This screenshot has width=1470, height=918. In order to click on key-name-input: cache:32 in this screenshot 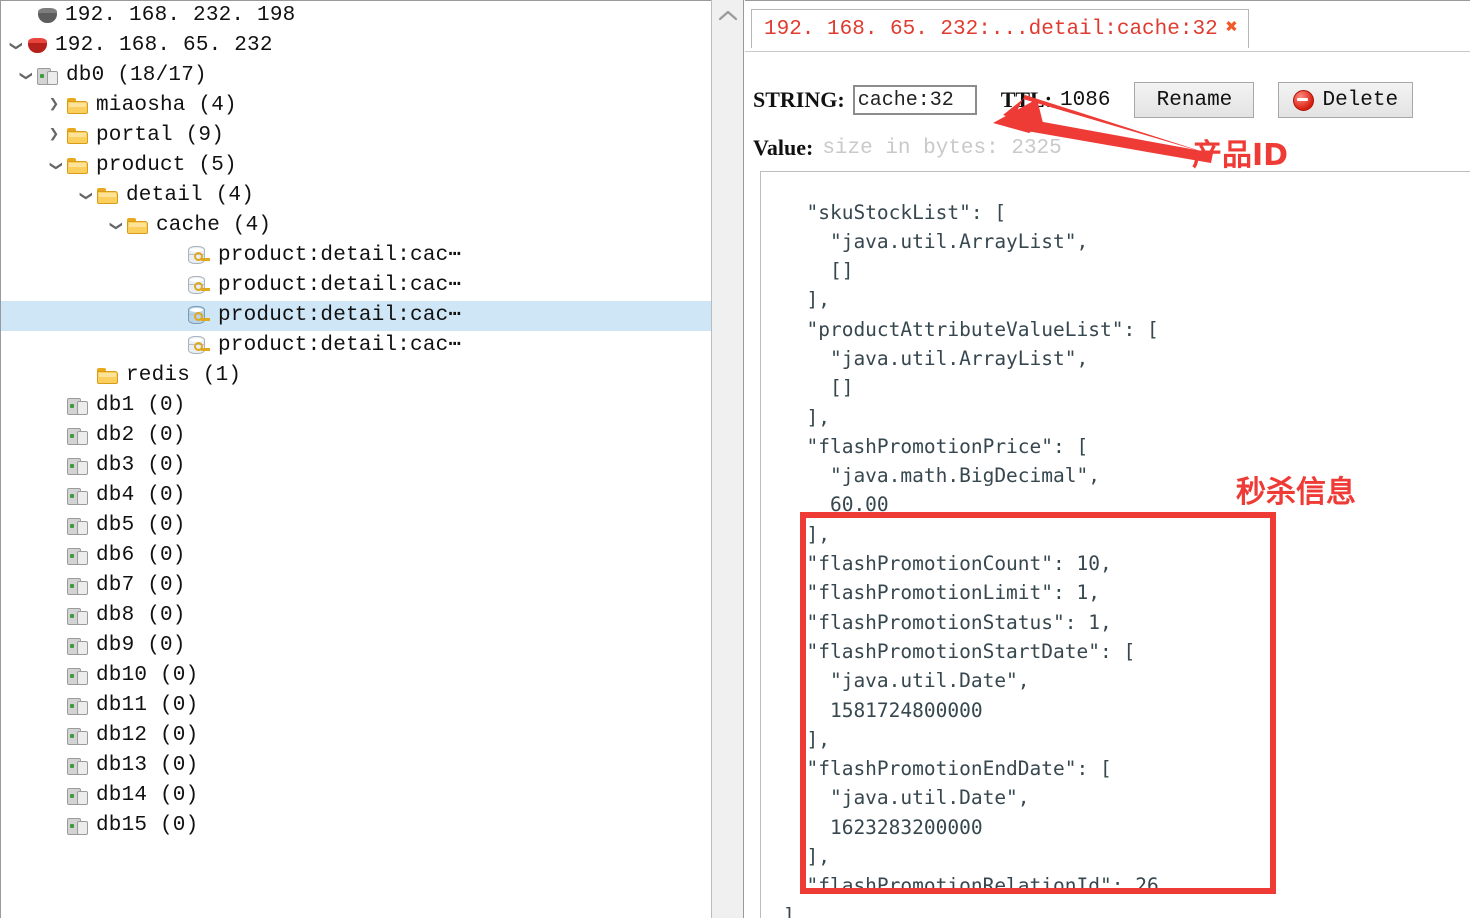, I will do `click(914, 100)`.